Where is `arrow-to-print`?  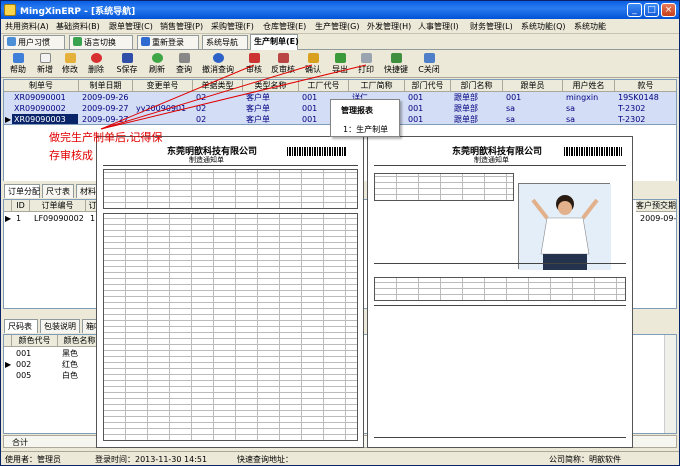
arrow-to-print is located at coordinates (233, 97).